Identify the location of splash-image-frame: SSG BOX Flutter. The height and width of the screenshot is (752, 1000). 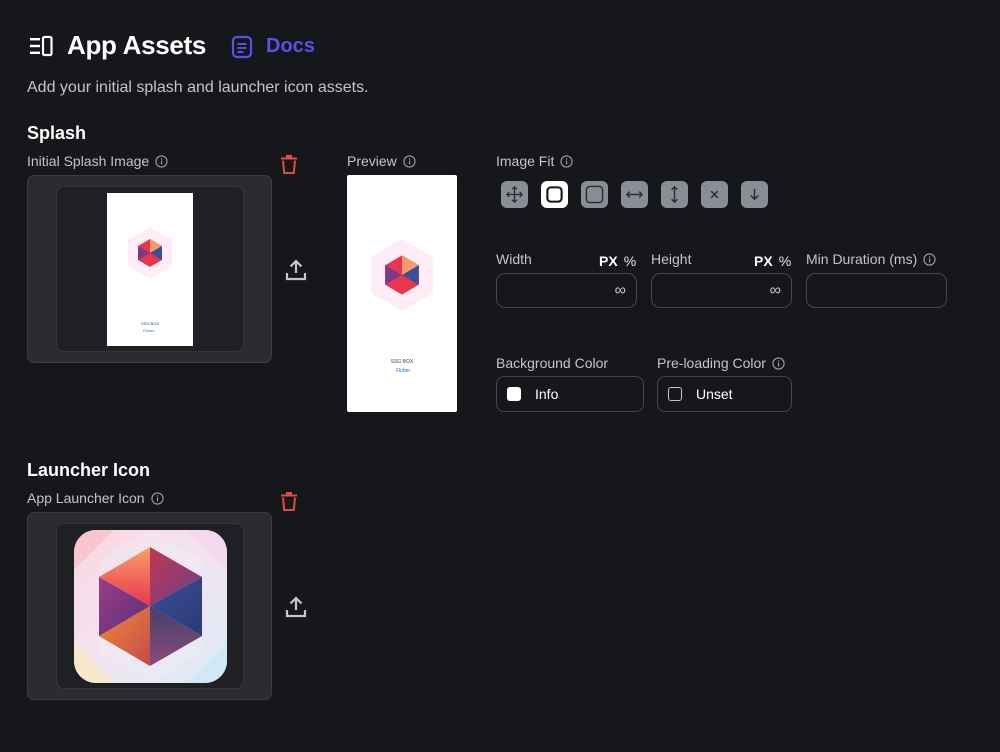
(150, 269).